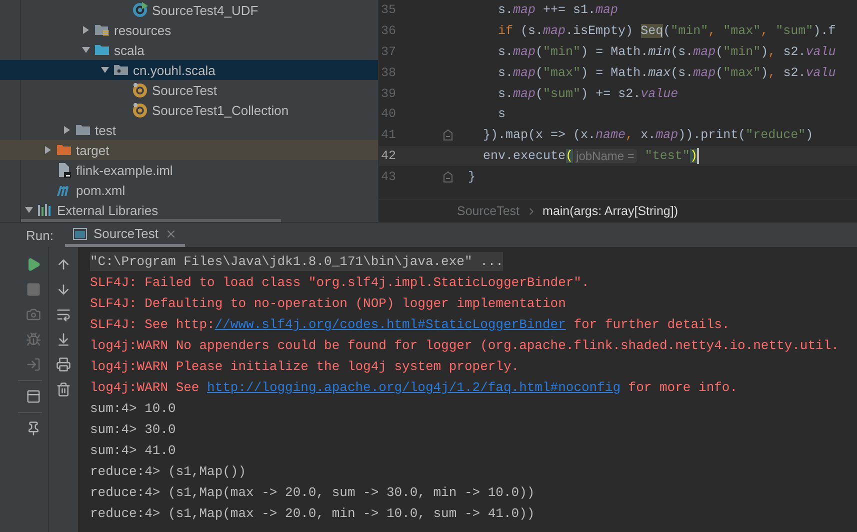  Describe the element at coordinates (390, 324) in the screenshot. I see `console-link: //www.slf4j.org/codes.html#StaticLoggerBinder` at that location.